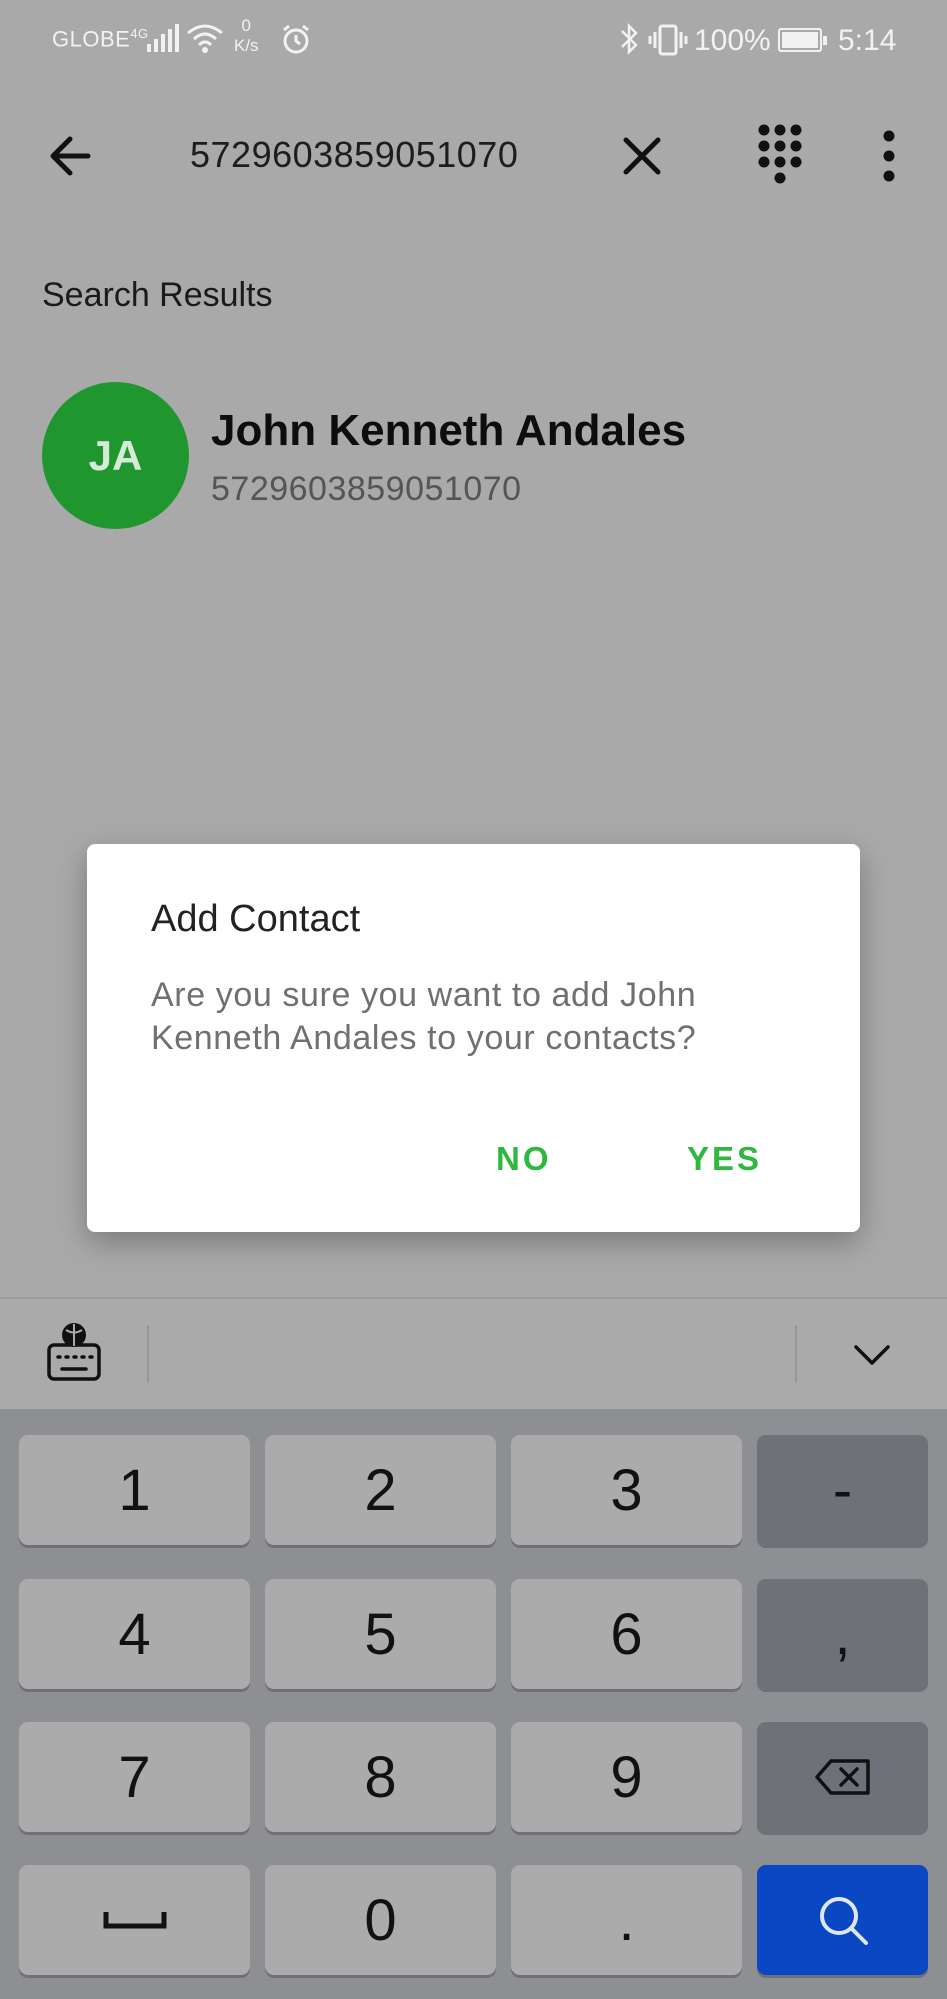  I want to click on search-icon, so click(843, 1921).